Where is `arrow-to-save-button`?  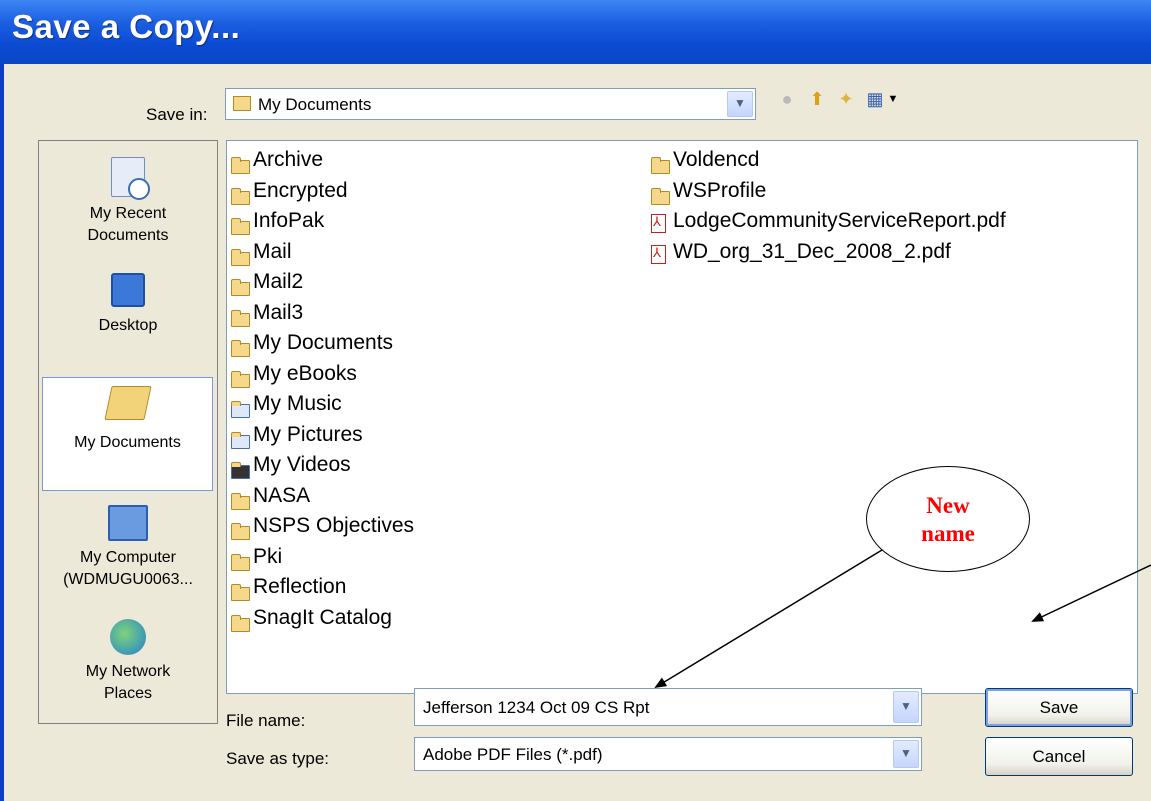
arrow-to-save-button is located at coordinates (1091, 593).